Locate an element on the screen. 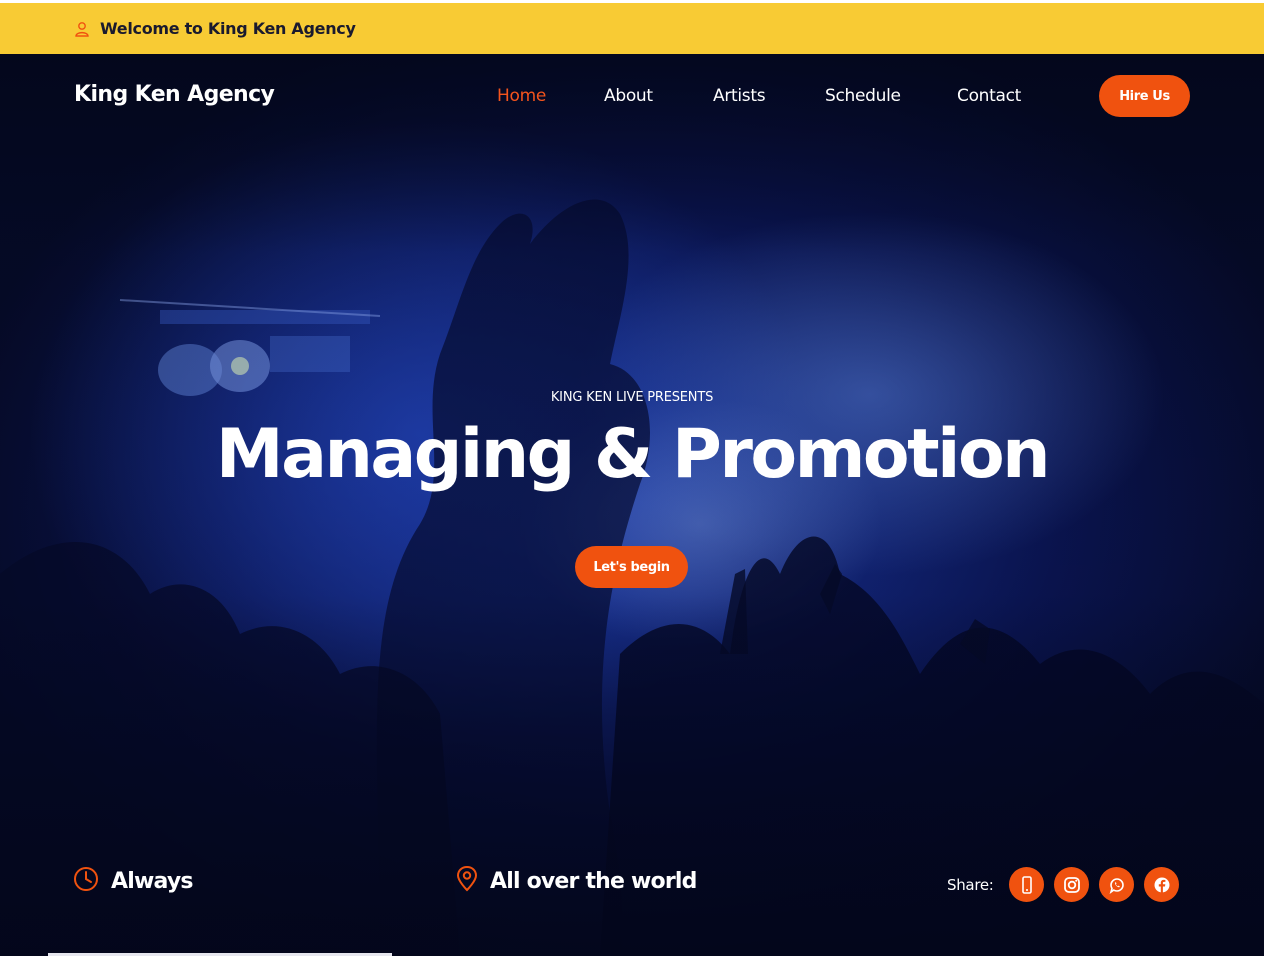 This screenshot has width=1264, height=956. instagram-share-button is located at coordinates (1071, 884).